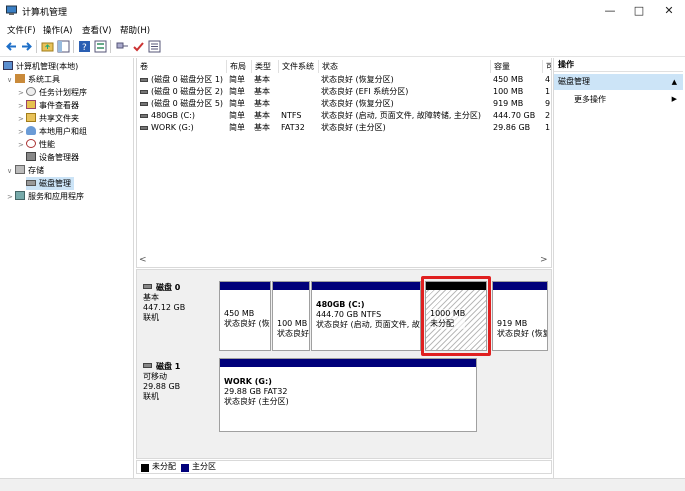 Image resolution: width=685 pixels, height=491 pixels. Describe the element at coordinates (47, 144) in the screenshot. I see `tree-label: 性能` at that location.